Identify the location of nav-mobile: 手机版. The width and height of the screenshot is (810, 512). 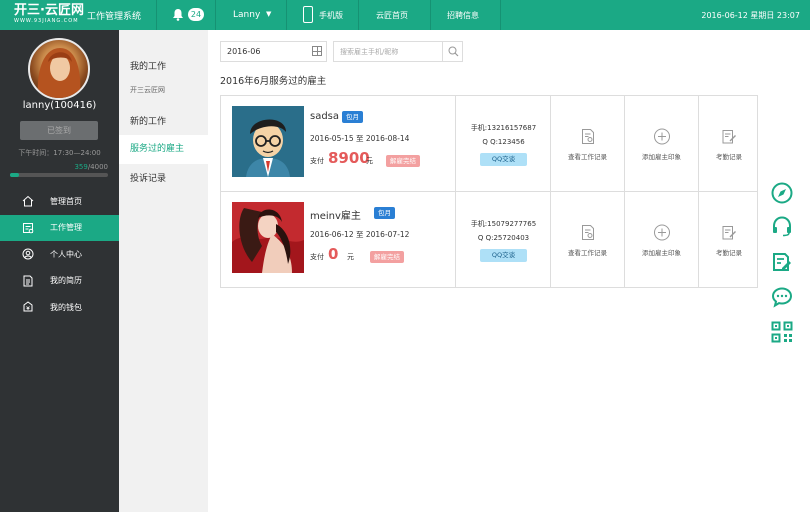
(331, 15).